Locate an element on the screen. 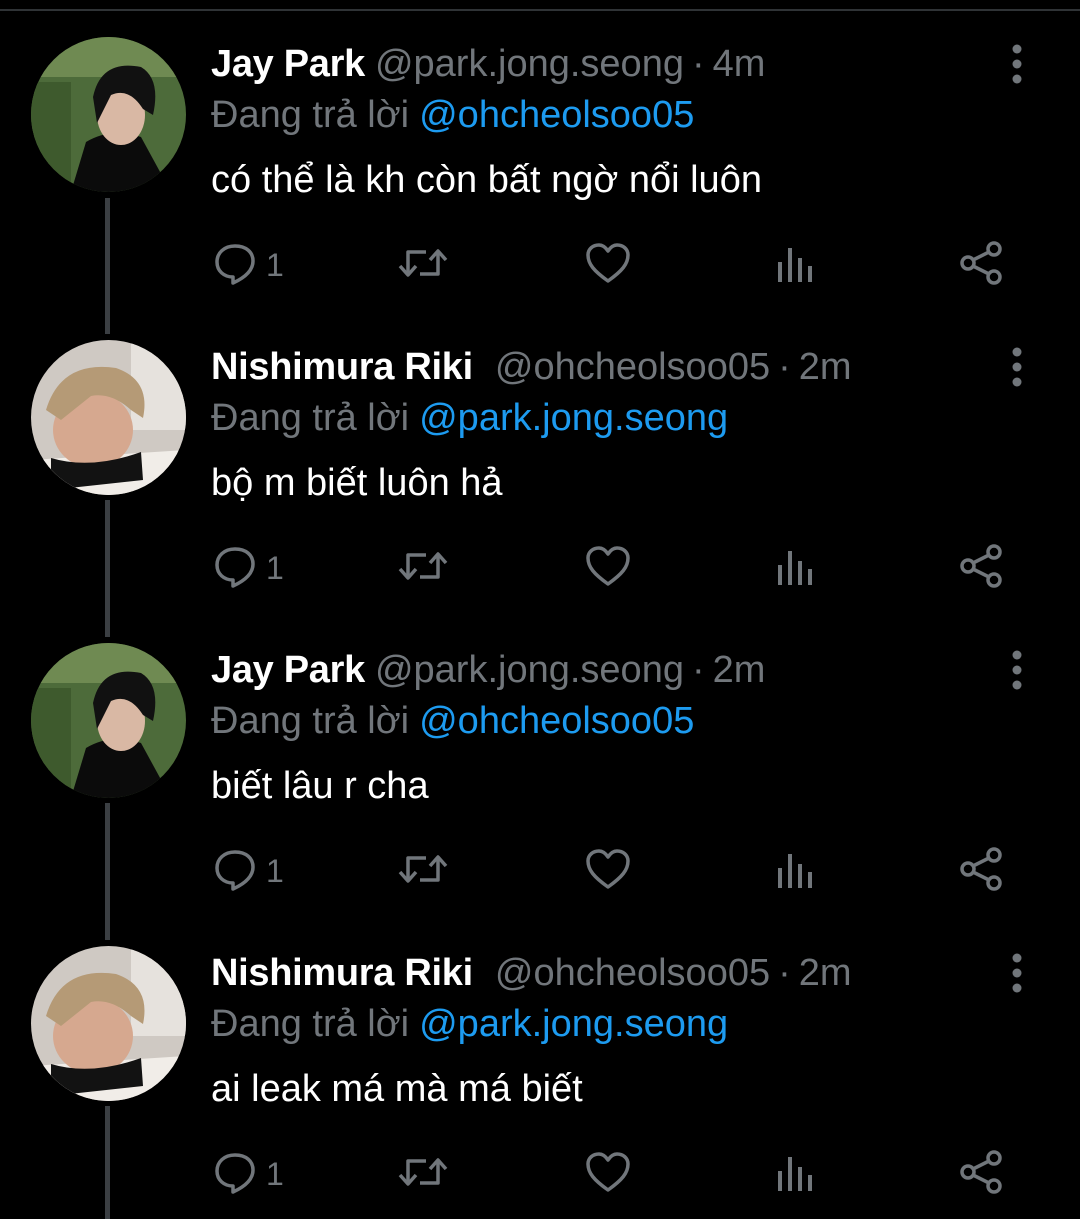 The width and height of the screenshot is (1080, 1219). tweet-text: bộ m biết luôn hả is located at coordinates (357, 483).